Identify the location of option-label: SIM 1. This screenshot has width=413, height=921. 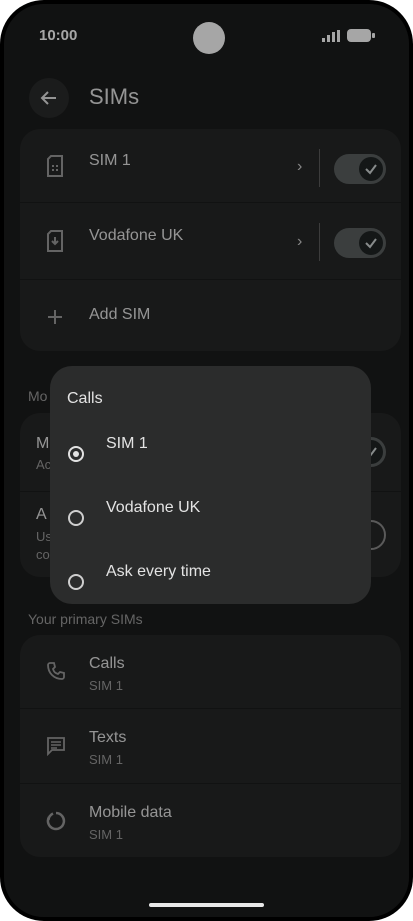
(127, 443).